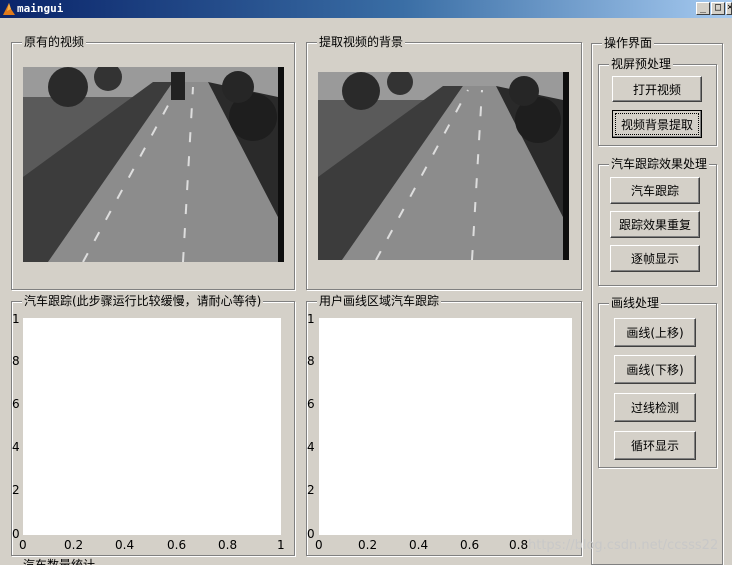  Describe the element at coordinates (281, 545) in the screenshot. I see `xtick: 1` at that location.